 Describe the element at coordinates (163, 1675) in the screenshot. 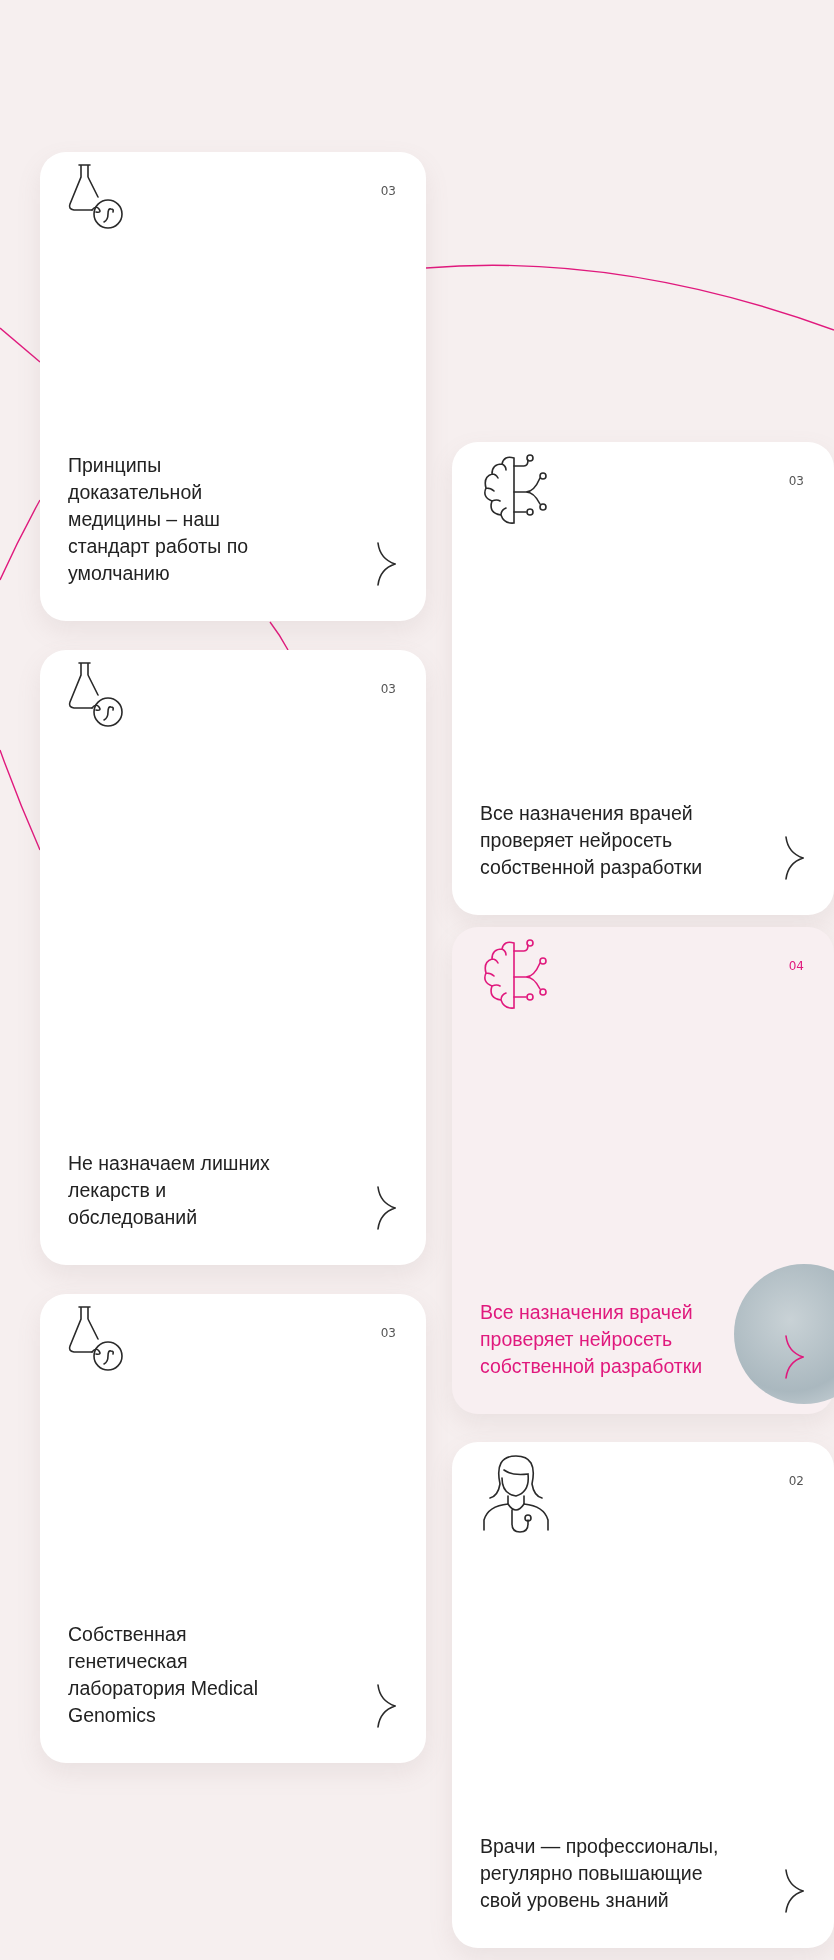

I see `card-text: Собственная генетическая лаборатория Medical Genomics` at that location.